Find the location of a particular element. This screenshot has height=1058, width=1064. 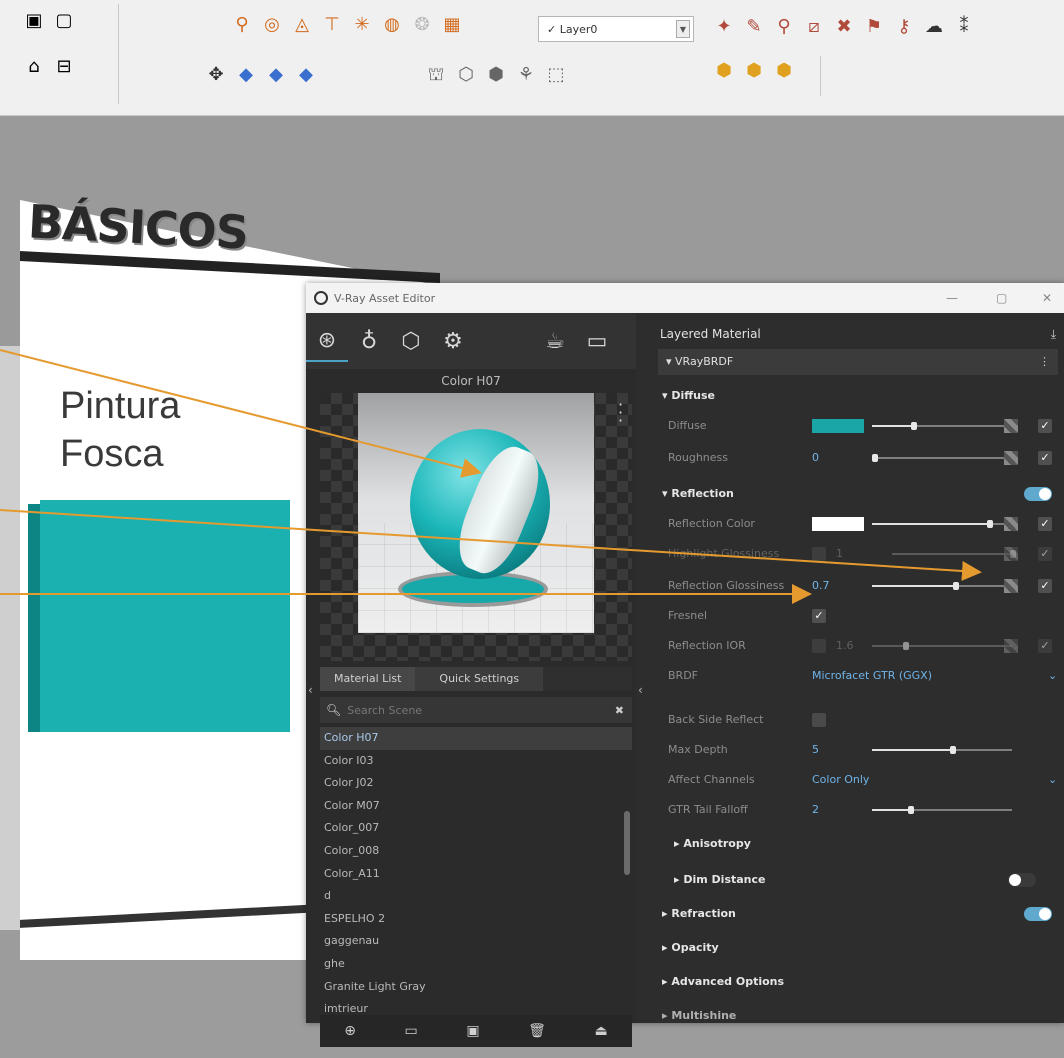

chevron-down-icon: ▼ is located at coordinates (683, 29).